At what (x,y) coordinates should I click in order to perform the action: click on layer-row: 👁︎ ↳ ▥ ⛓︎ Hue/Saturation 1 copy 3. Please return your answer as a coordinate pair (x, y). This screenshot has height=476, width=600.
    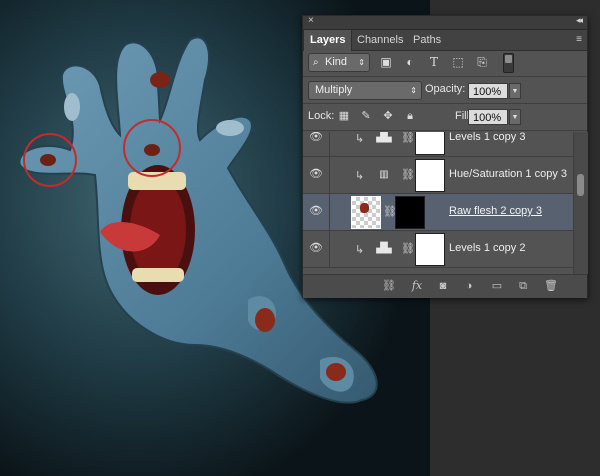
    Looking at the image, I should click on (438, 175).